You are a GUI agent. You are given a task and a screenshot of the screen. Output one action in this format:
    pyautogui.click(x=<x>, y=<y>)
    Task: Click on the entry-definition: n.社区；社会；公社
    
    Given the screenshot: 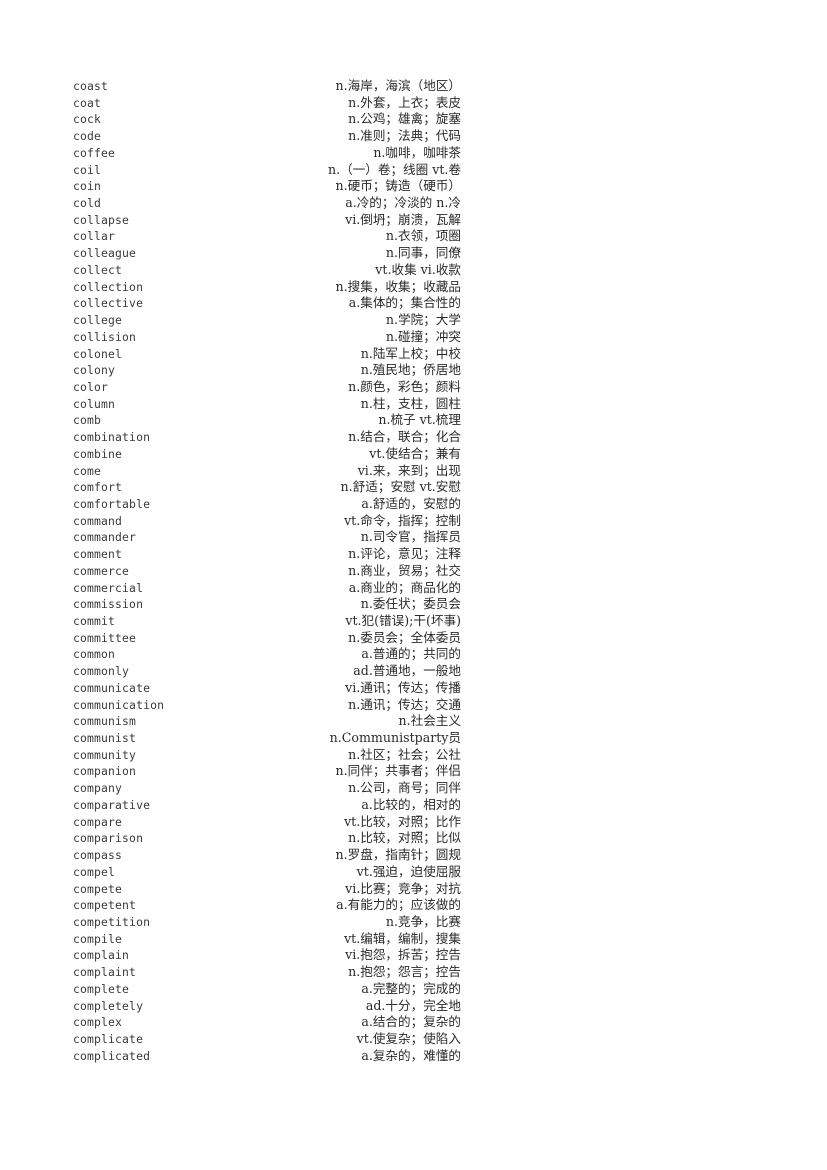 What is the action you would take?
    pyautogui.click(x=404, y=754)
    